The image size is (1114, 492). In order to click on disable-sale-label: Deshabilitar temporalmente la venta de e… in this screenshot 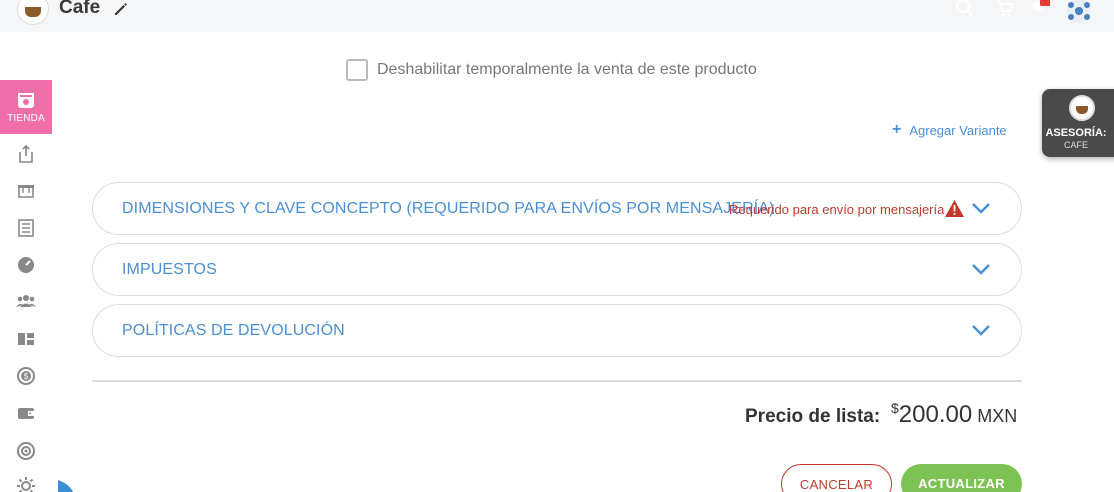, I will do `click(567, 70)`.